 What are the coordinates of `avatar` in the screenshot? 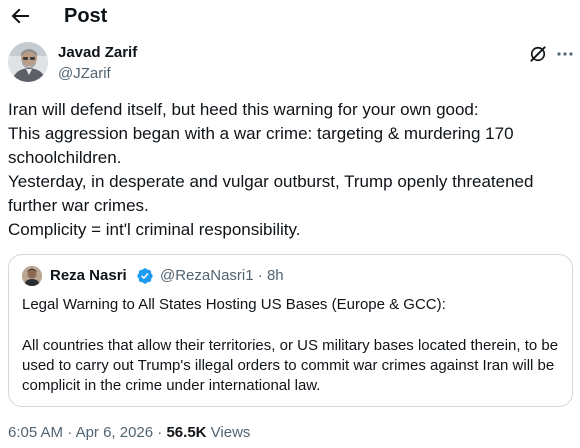 It's located at (28, 62).